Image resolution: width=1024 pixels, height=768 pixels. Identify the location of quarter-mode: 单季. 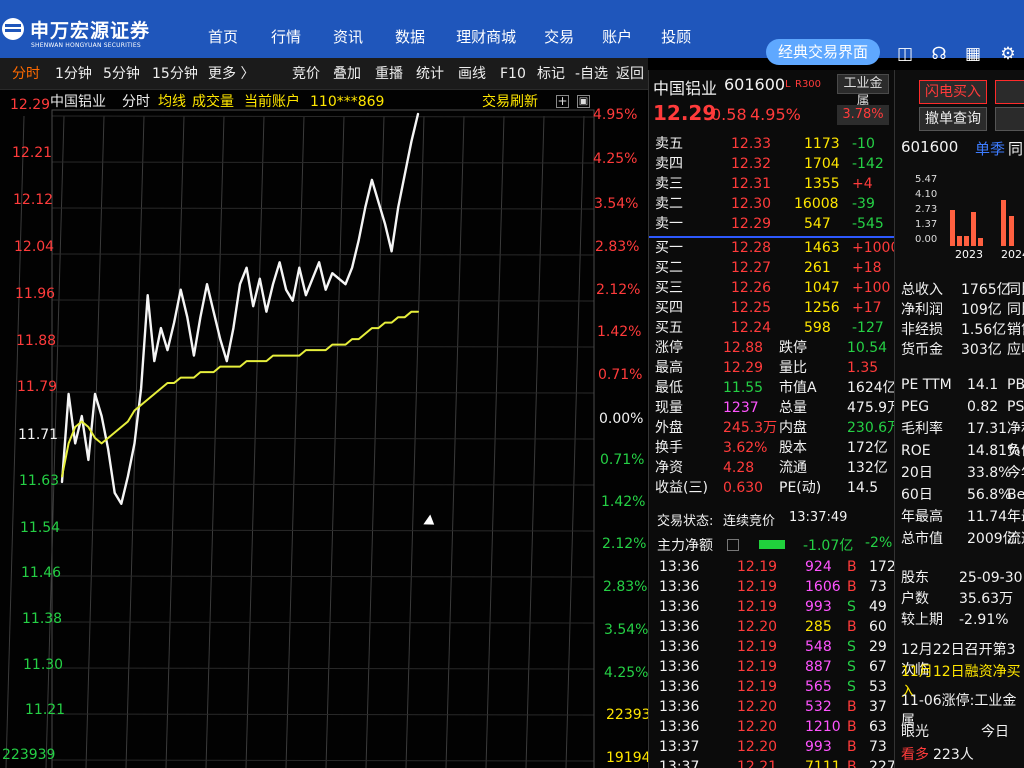
(990, 148).